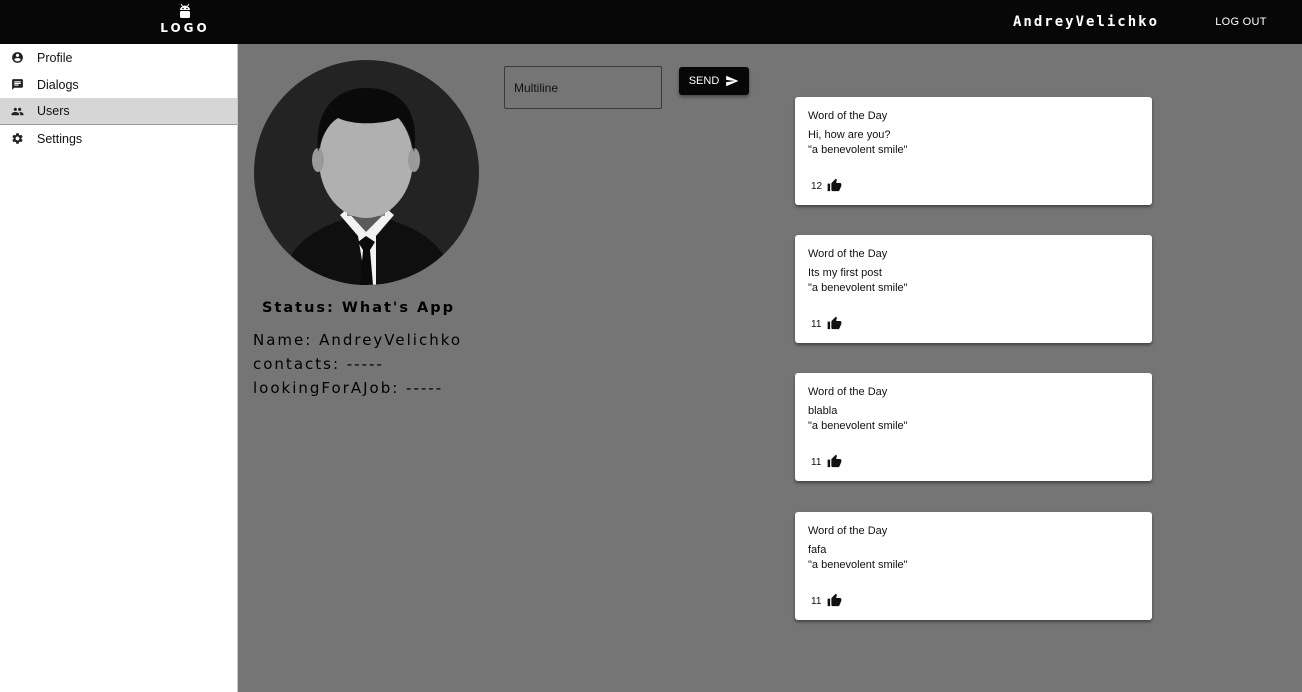 This screenshot has width=1302, height=692. Describe the element at coordinates (60, 138) in the screenshot. I see `sidebar-item-label: Settings` at that location.